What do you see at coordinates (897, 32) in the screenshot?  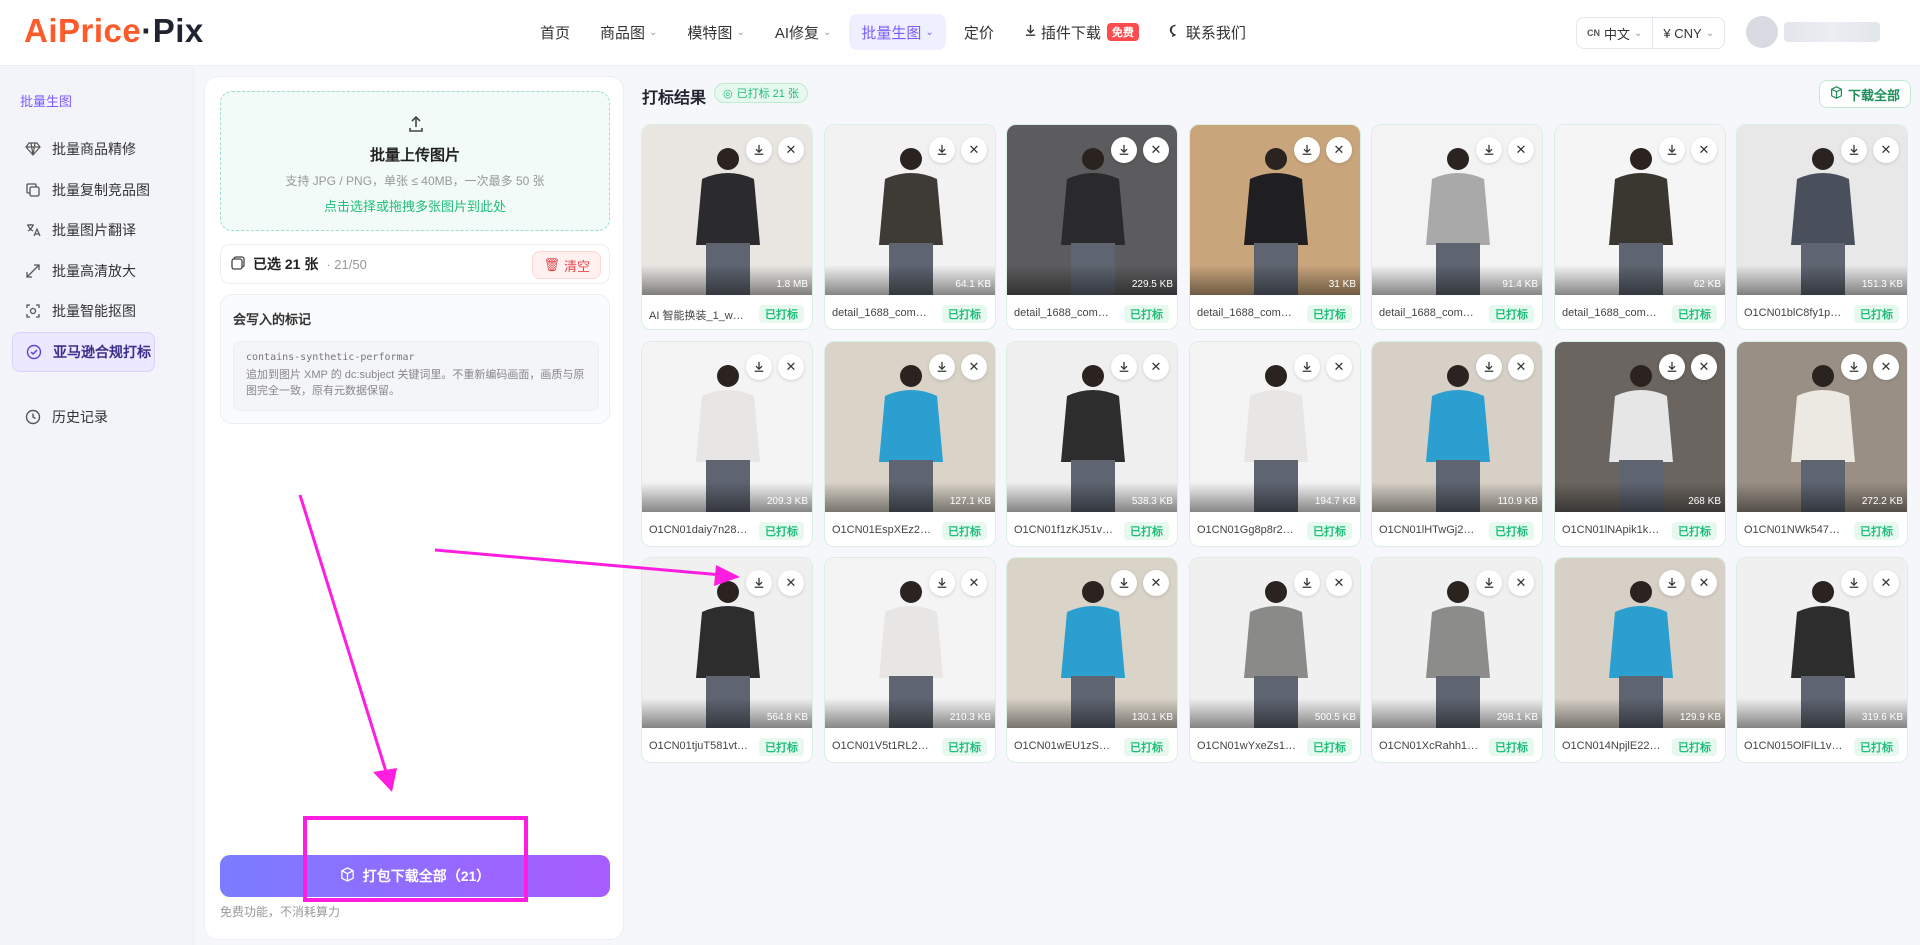 I see `nav-item-4: 批量生图 ⌄` at bounding box center [897, 32].